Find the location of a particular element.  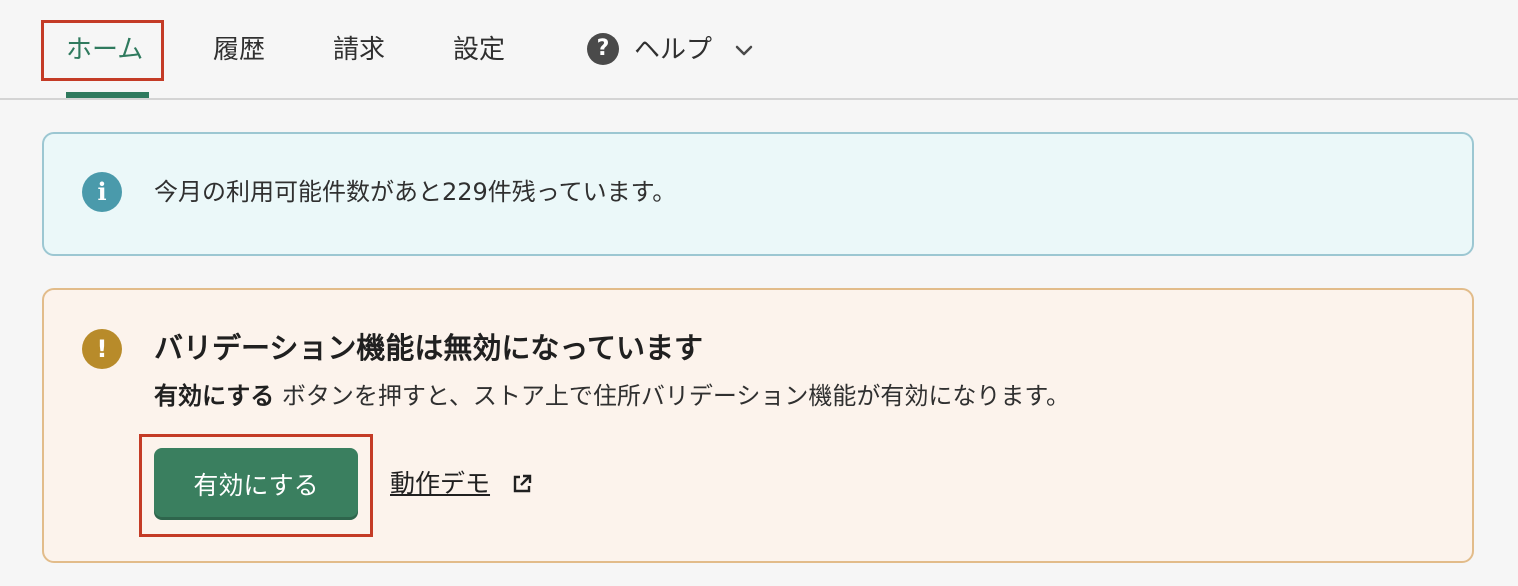

demo-link: 動作デモ is located at coordinates (440, 484).